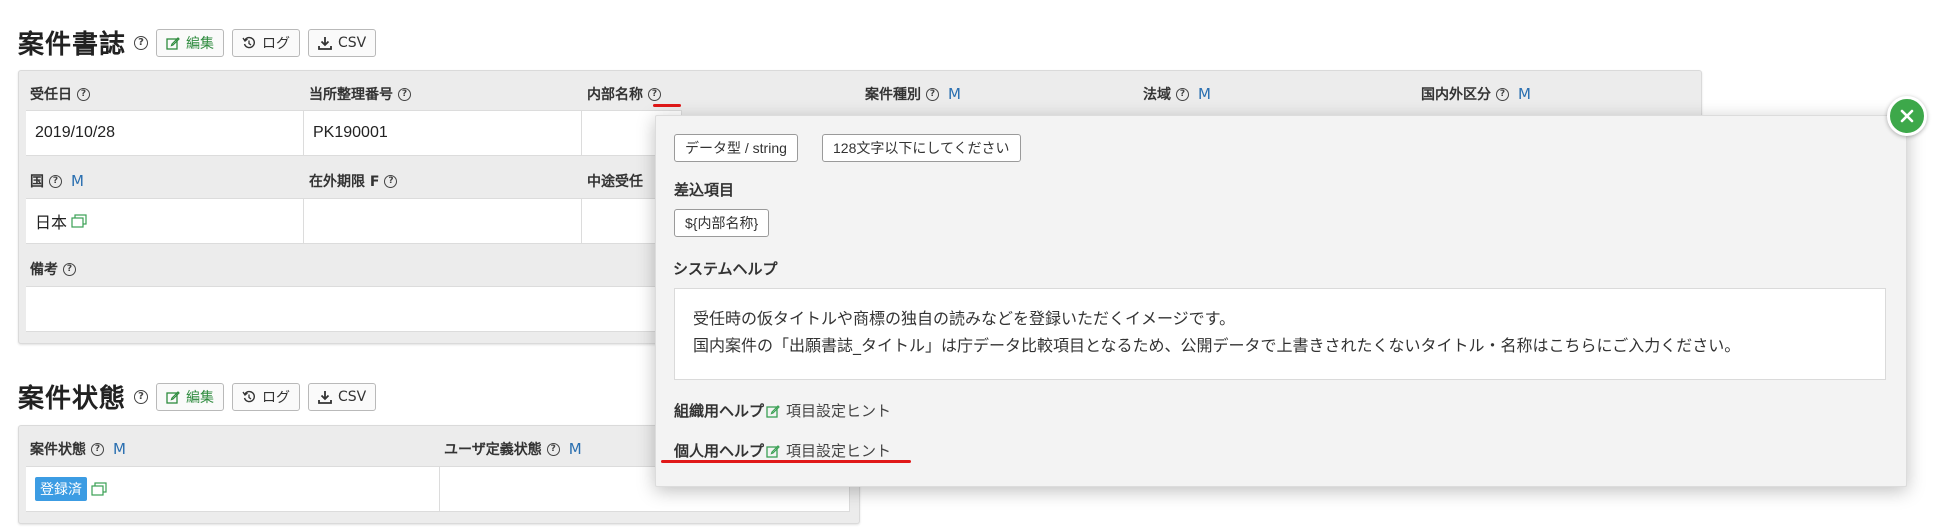 The width and height of the screenshot is (1951, 532). Describe the element at coordinates (838, 450) in the screenshot. I see `personal-help-link: 項目設定ヒント` at that location.